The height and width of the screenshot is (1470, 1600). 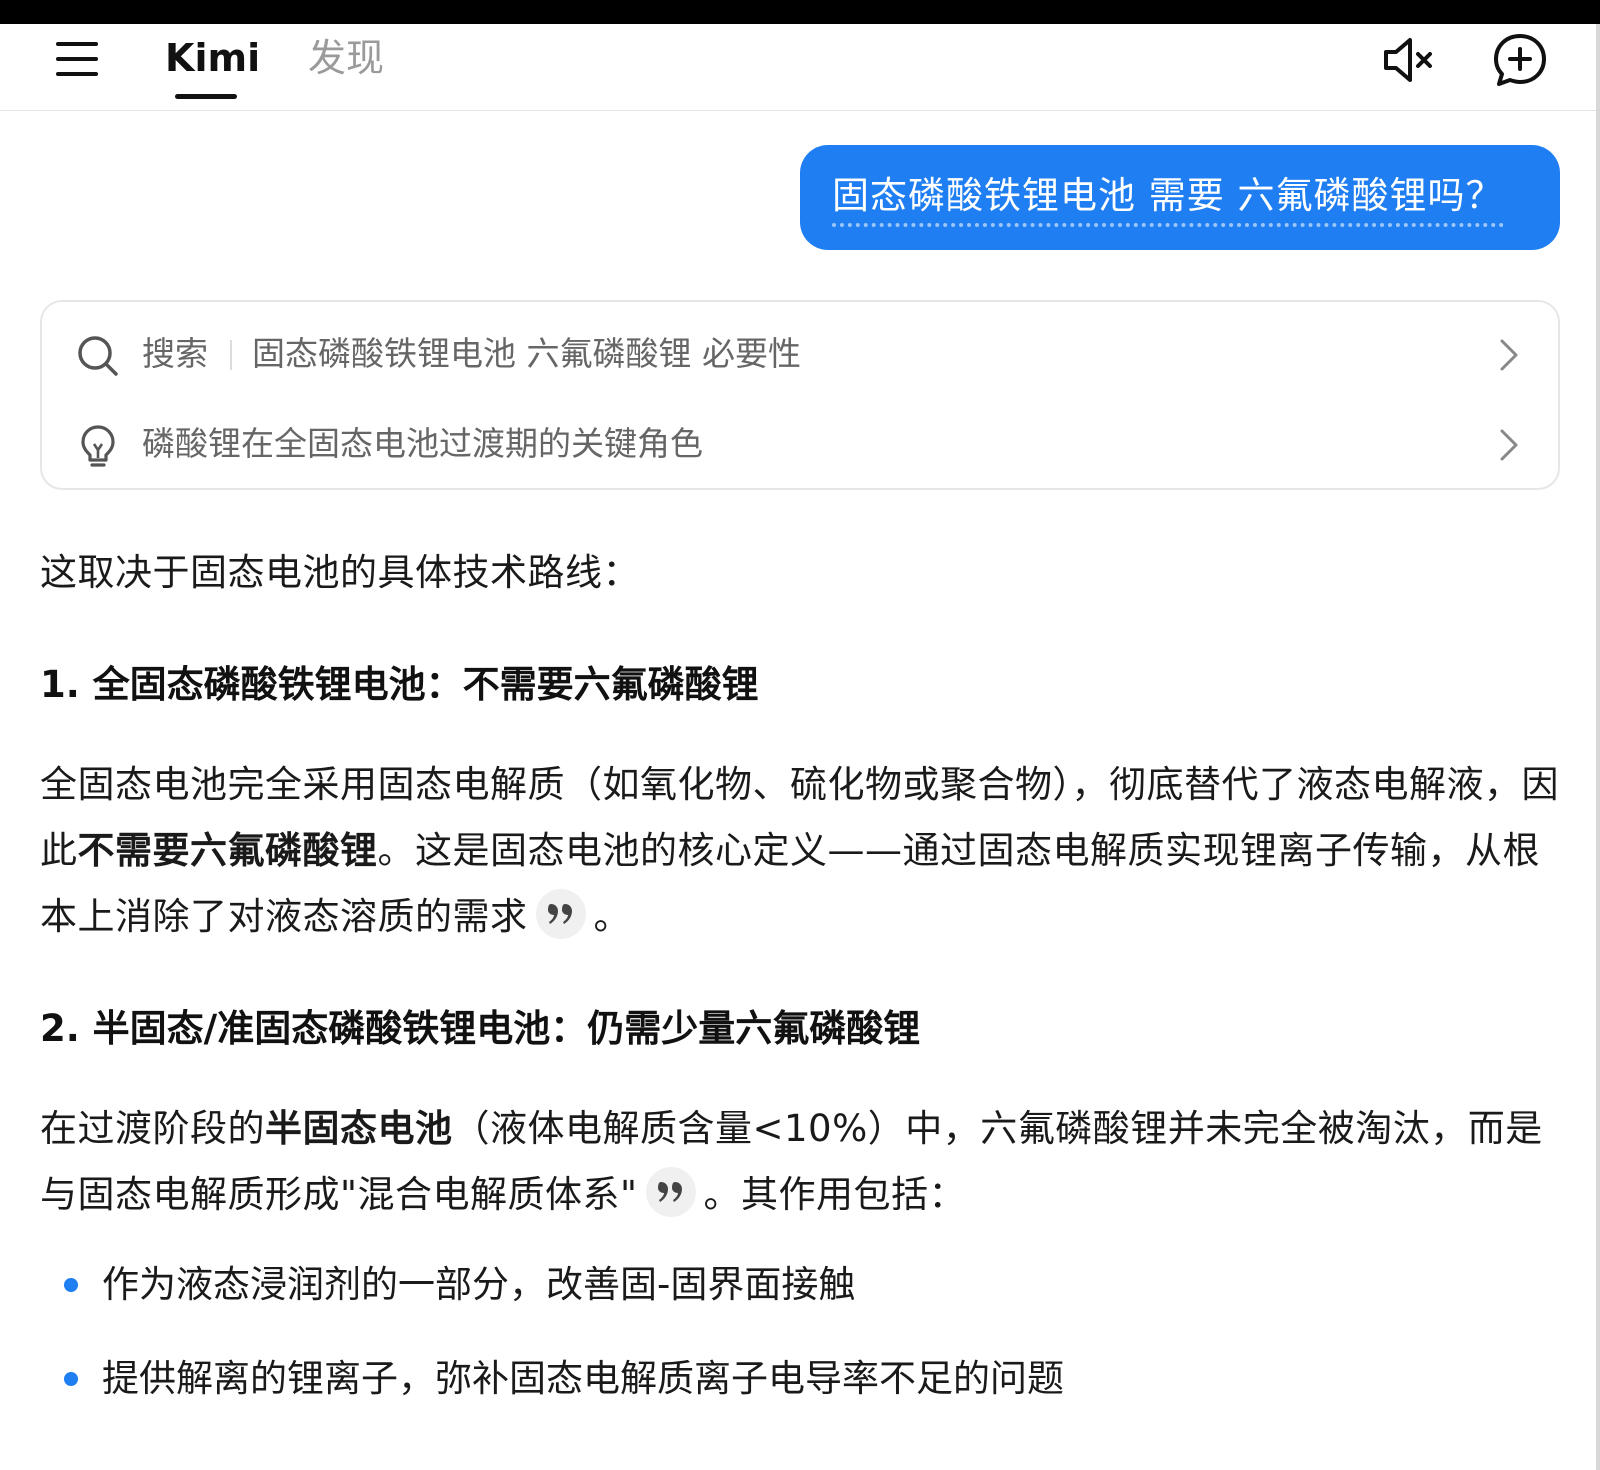 I want to click on bold-text: 半固态电池, so click(x=359, y=1128).